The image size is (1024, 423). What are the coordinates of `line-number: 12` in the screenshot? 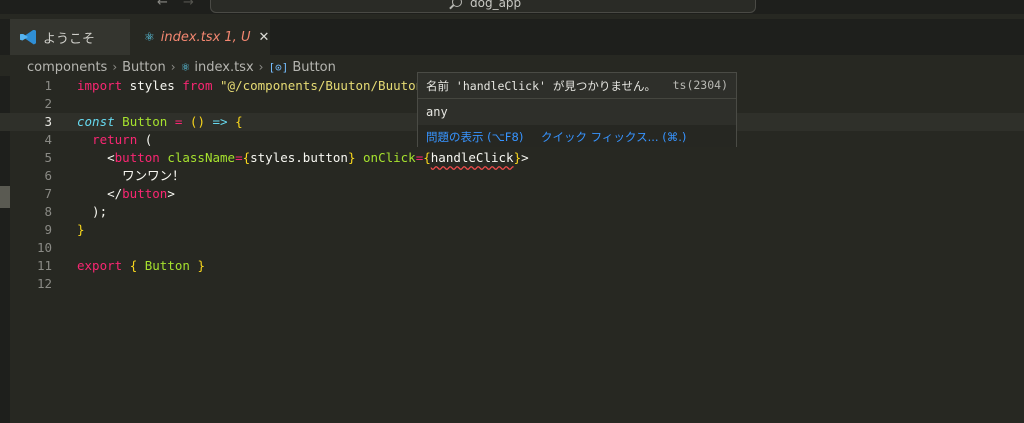 It's located at (44, 283).